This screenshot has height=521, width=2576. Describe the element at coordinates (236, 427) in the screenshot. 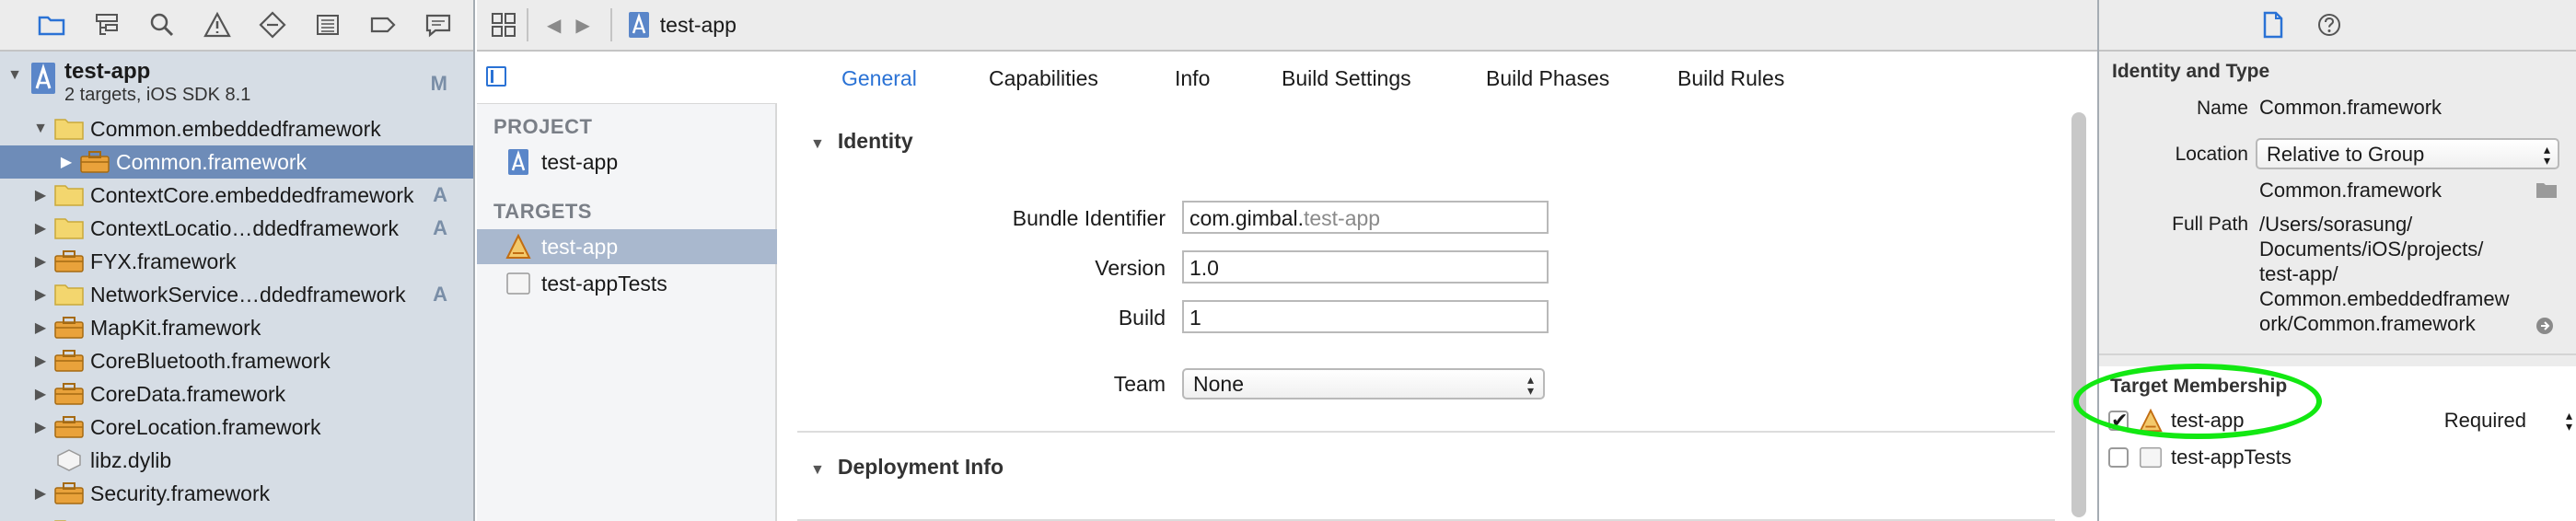

I see `nav-item: ▶ CoreLocation.framework` at that location.